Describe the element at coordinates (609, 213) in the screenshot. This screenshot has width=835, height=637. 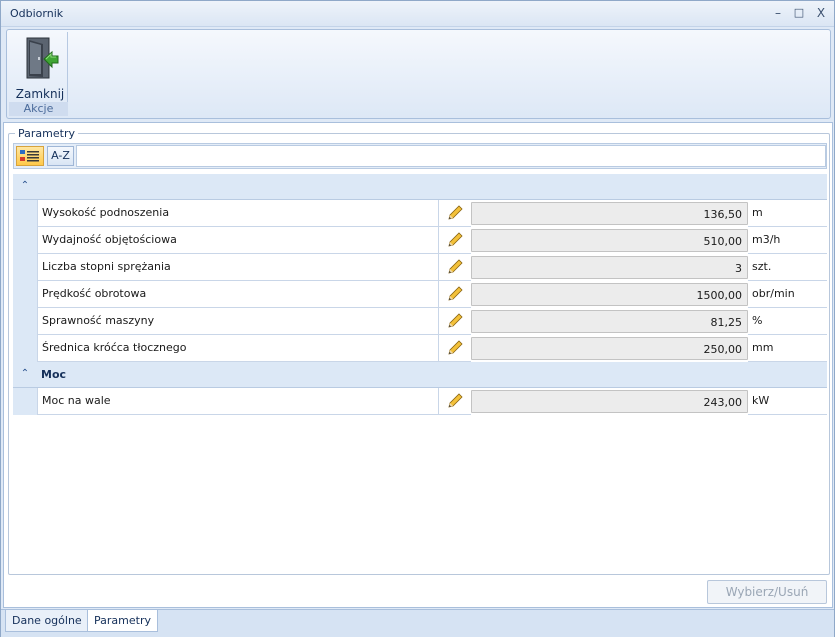
I see `property-value: 136,50` at that location.